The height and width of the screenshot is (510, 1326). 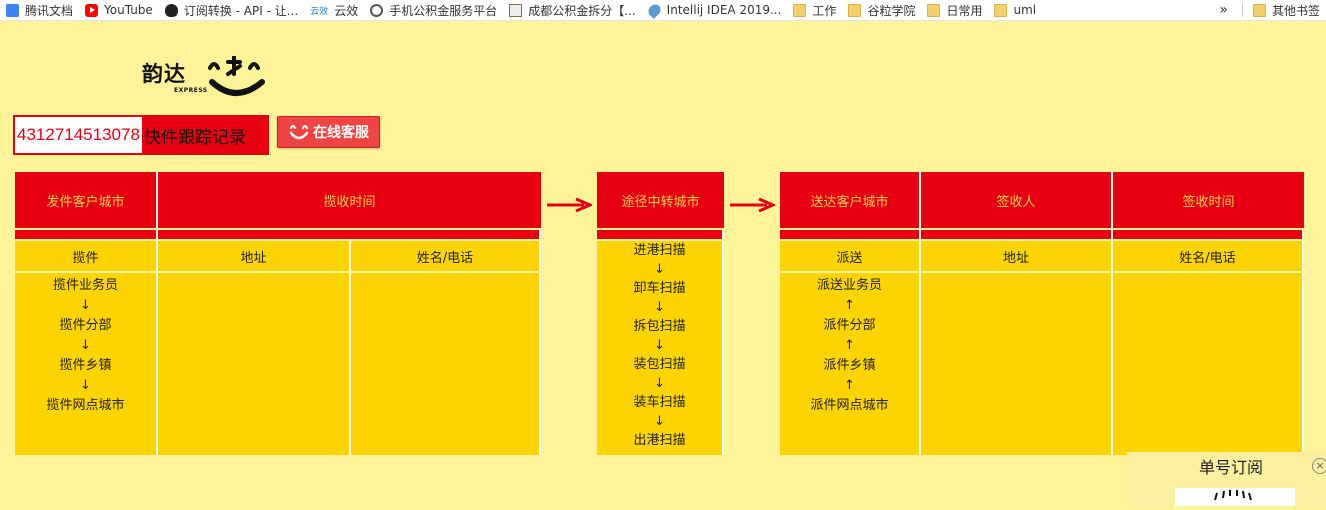 What do you see at coordinates (85, 365) in the screenshot?
I see `flow-step: 揽件乡镇` at bounding box center [85, 365].